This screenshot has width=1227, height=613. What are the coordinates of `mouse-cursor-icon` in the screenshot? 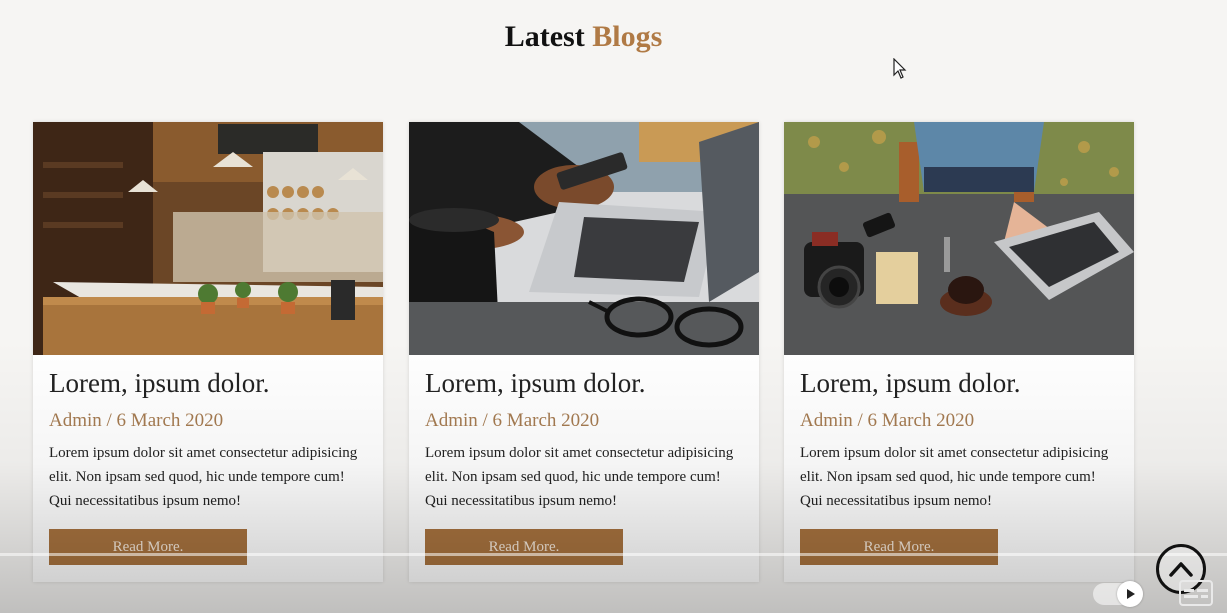 It's located at (900, 68).